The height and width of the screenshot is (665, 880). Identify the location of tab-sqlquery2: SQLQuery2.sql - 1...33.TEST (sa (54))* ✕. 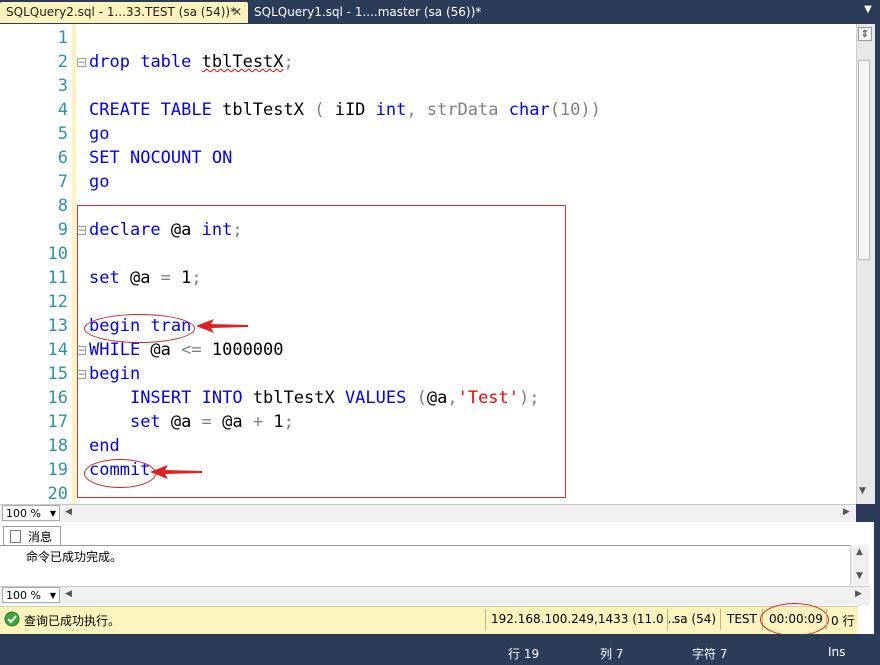
(124, 12).